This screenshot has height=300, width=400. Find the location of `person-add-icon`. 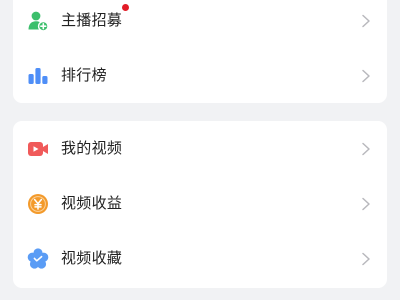

person-add-icon is located at coordinates (38, 21).